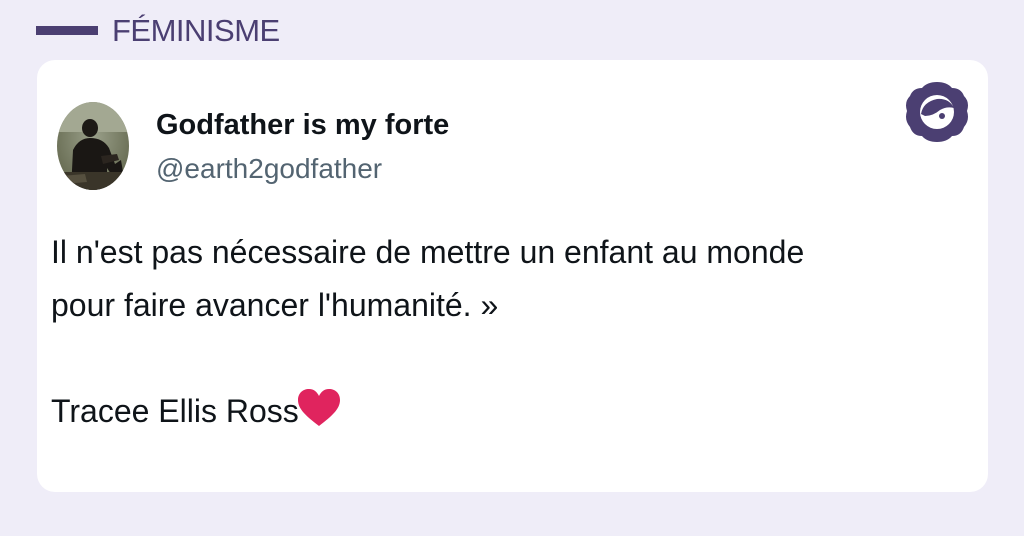  I want to click on tweet-spacer, so click(513, 358).